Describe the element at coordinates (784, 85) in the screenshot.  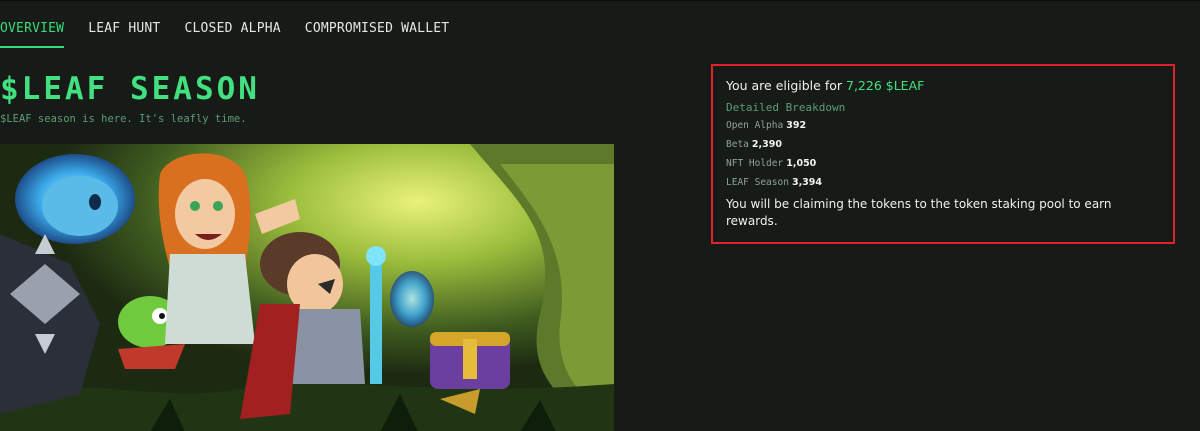
I see `eligibility-prefix: You are eligible for` at that location.